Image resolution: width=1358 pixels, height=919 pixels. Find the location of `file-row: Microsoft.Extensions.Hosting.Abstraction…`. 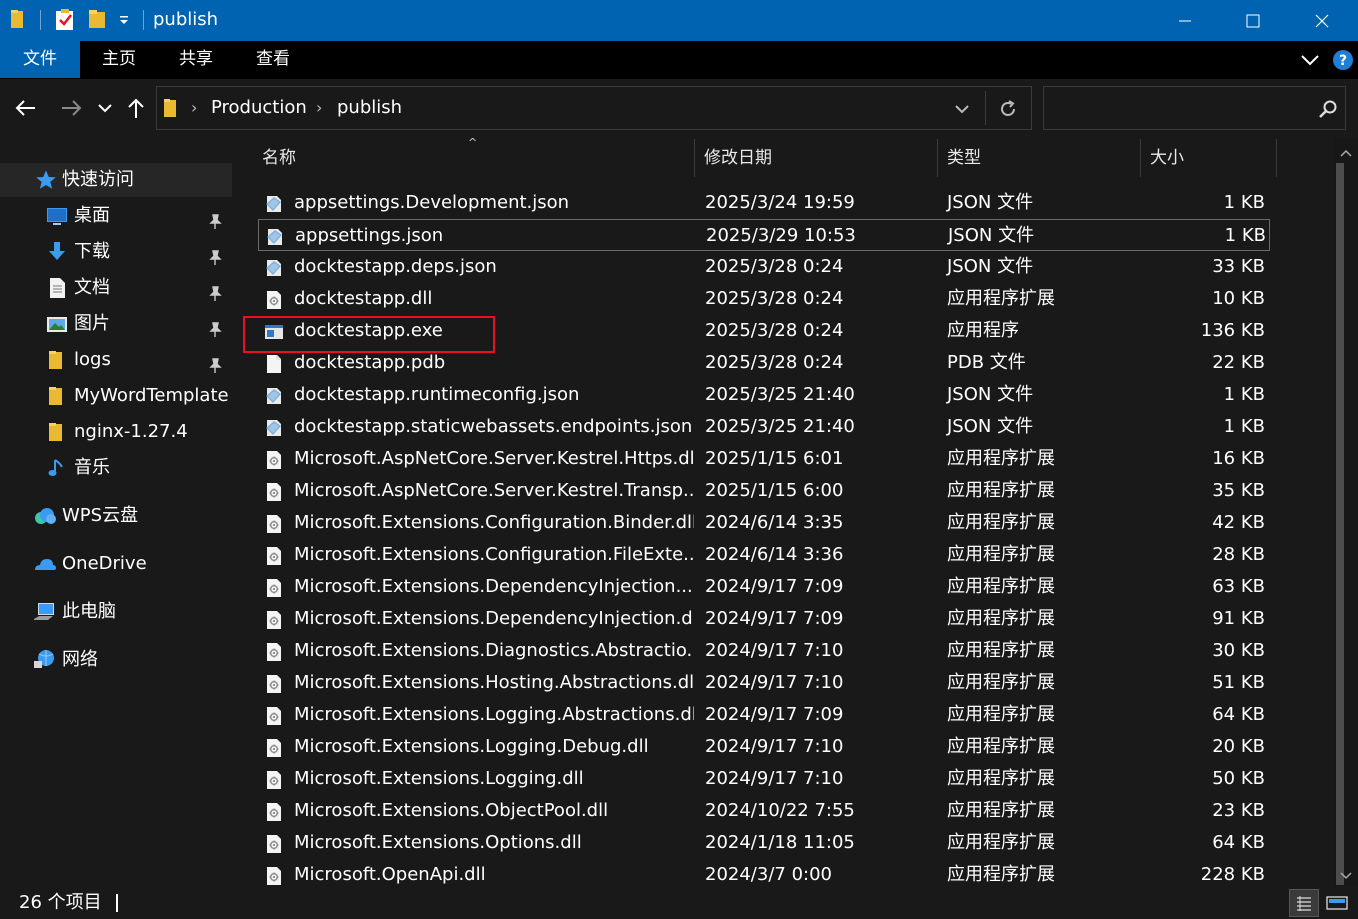

file-row: Microsoft.Extensions.Hosting.Abstraction… is located at coordinates (764, 683).